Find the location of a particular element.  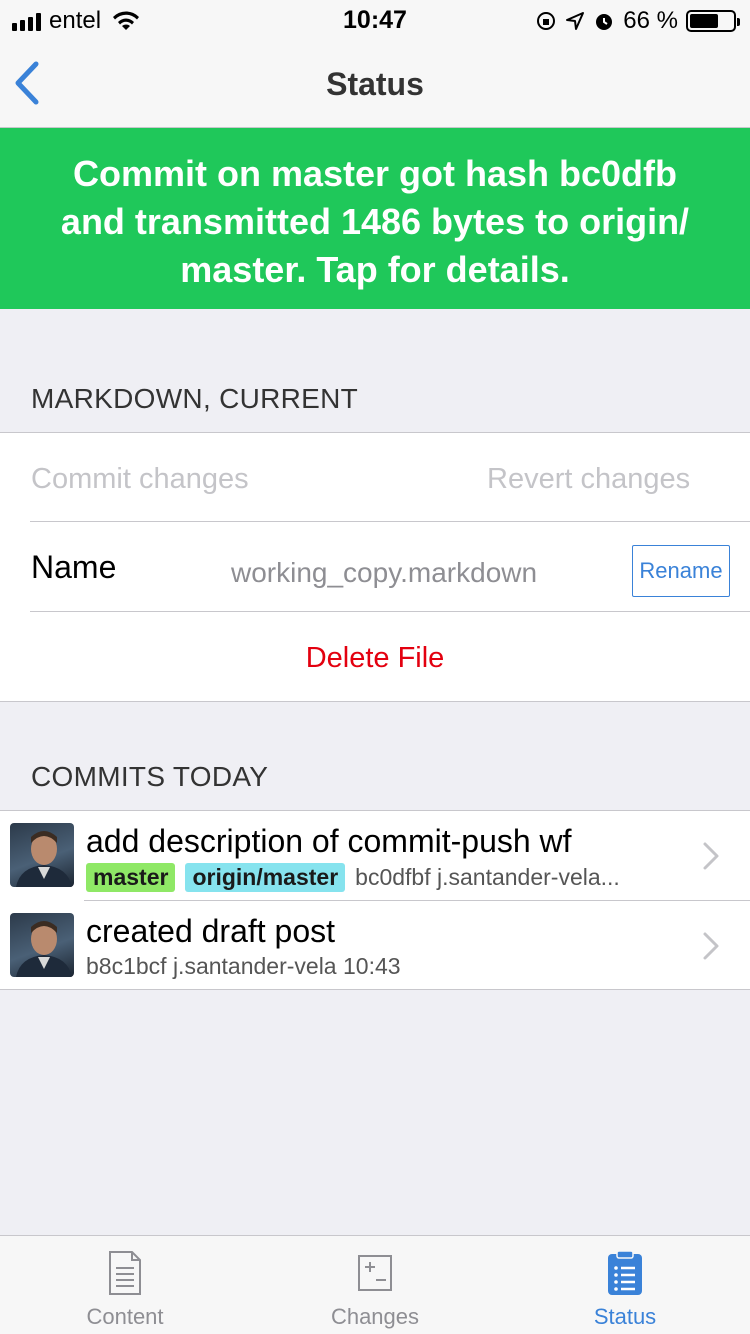

commit-hash-author: b8c1bcf j.santander-vela 10:43 is located at coordinates (243, 966).